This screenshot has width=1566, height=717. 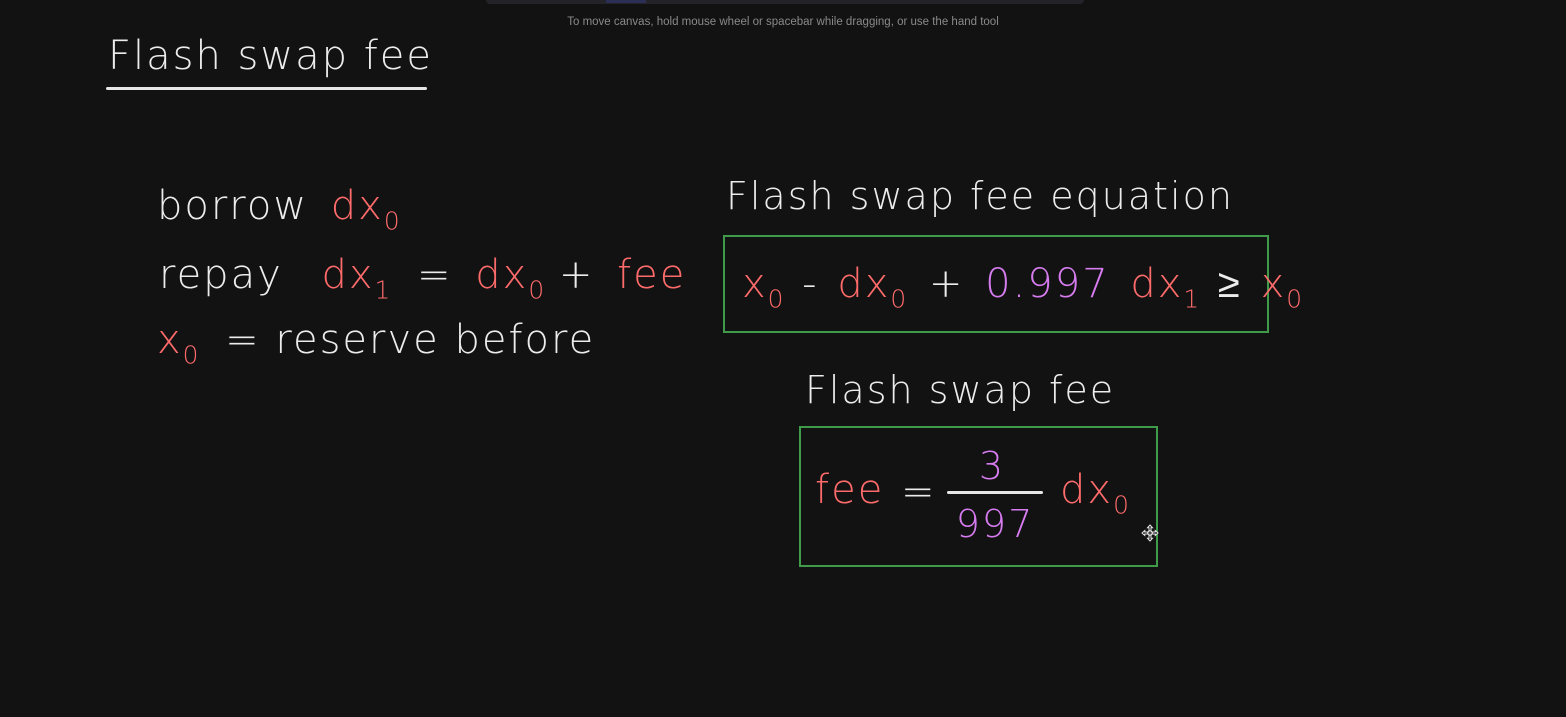 What do you see at coordinates (1047, 284) in the screenshot?
I see `eq-coefficient: 0.997` at bounding box center [1047, 284].